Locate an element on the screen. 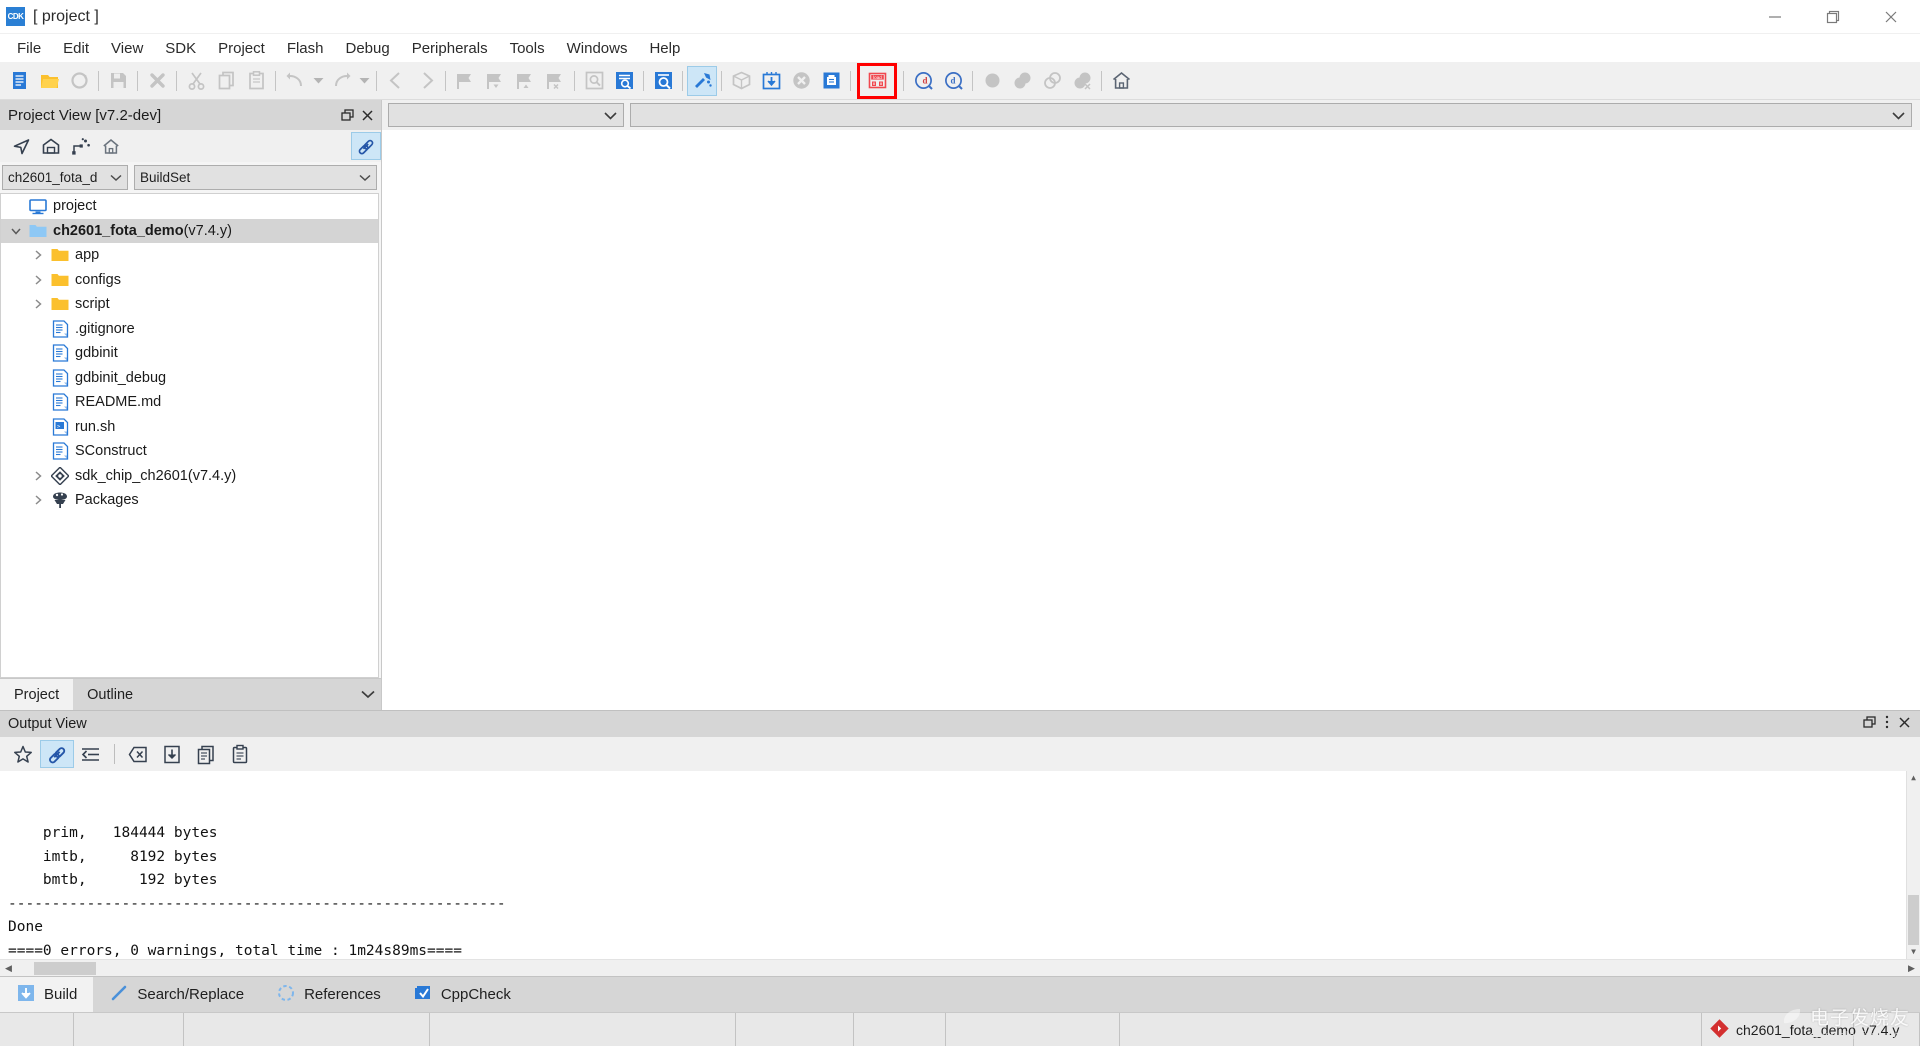  tab-project: Project is located at coordinates (37, 694).